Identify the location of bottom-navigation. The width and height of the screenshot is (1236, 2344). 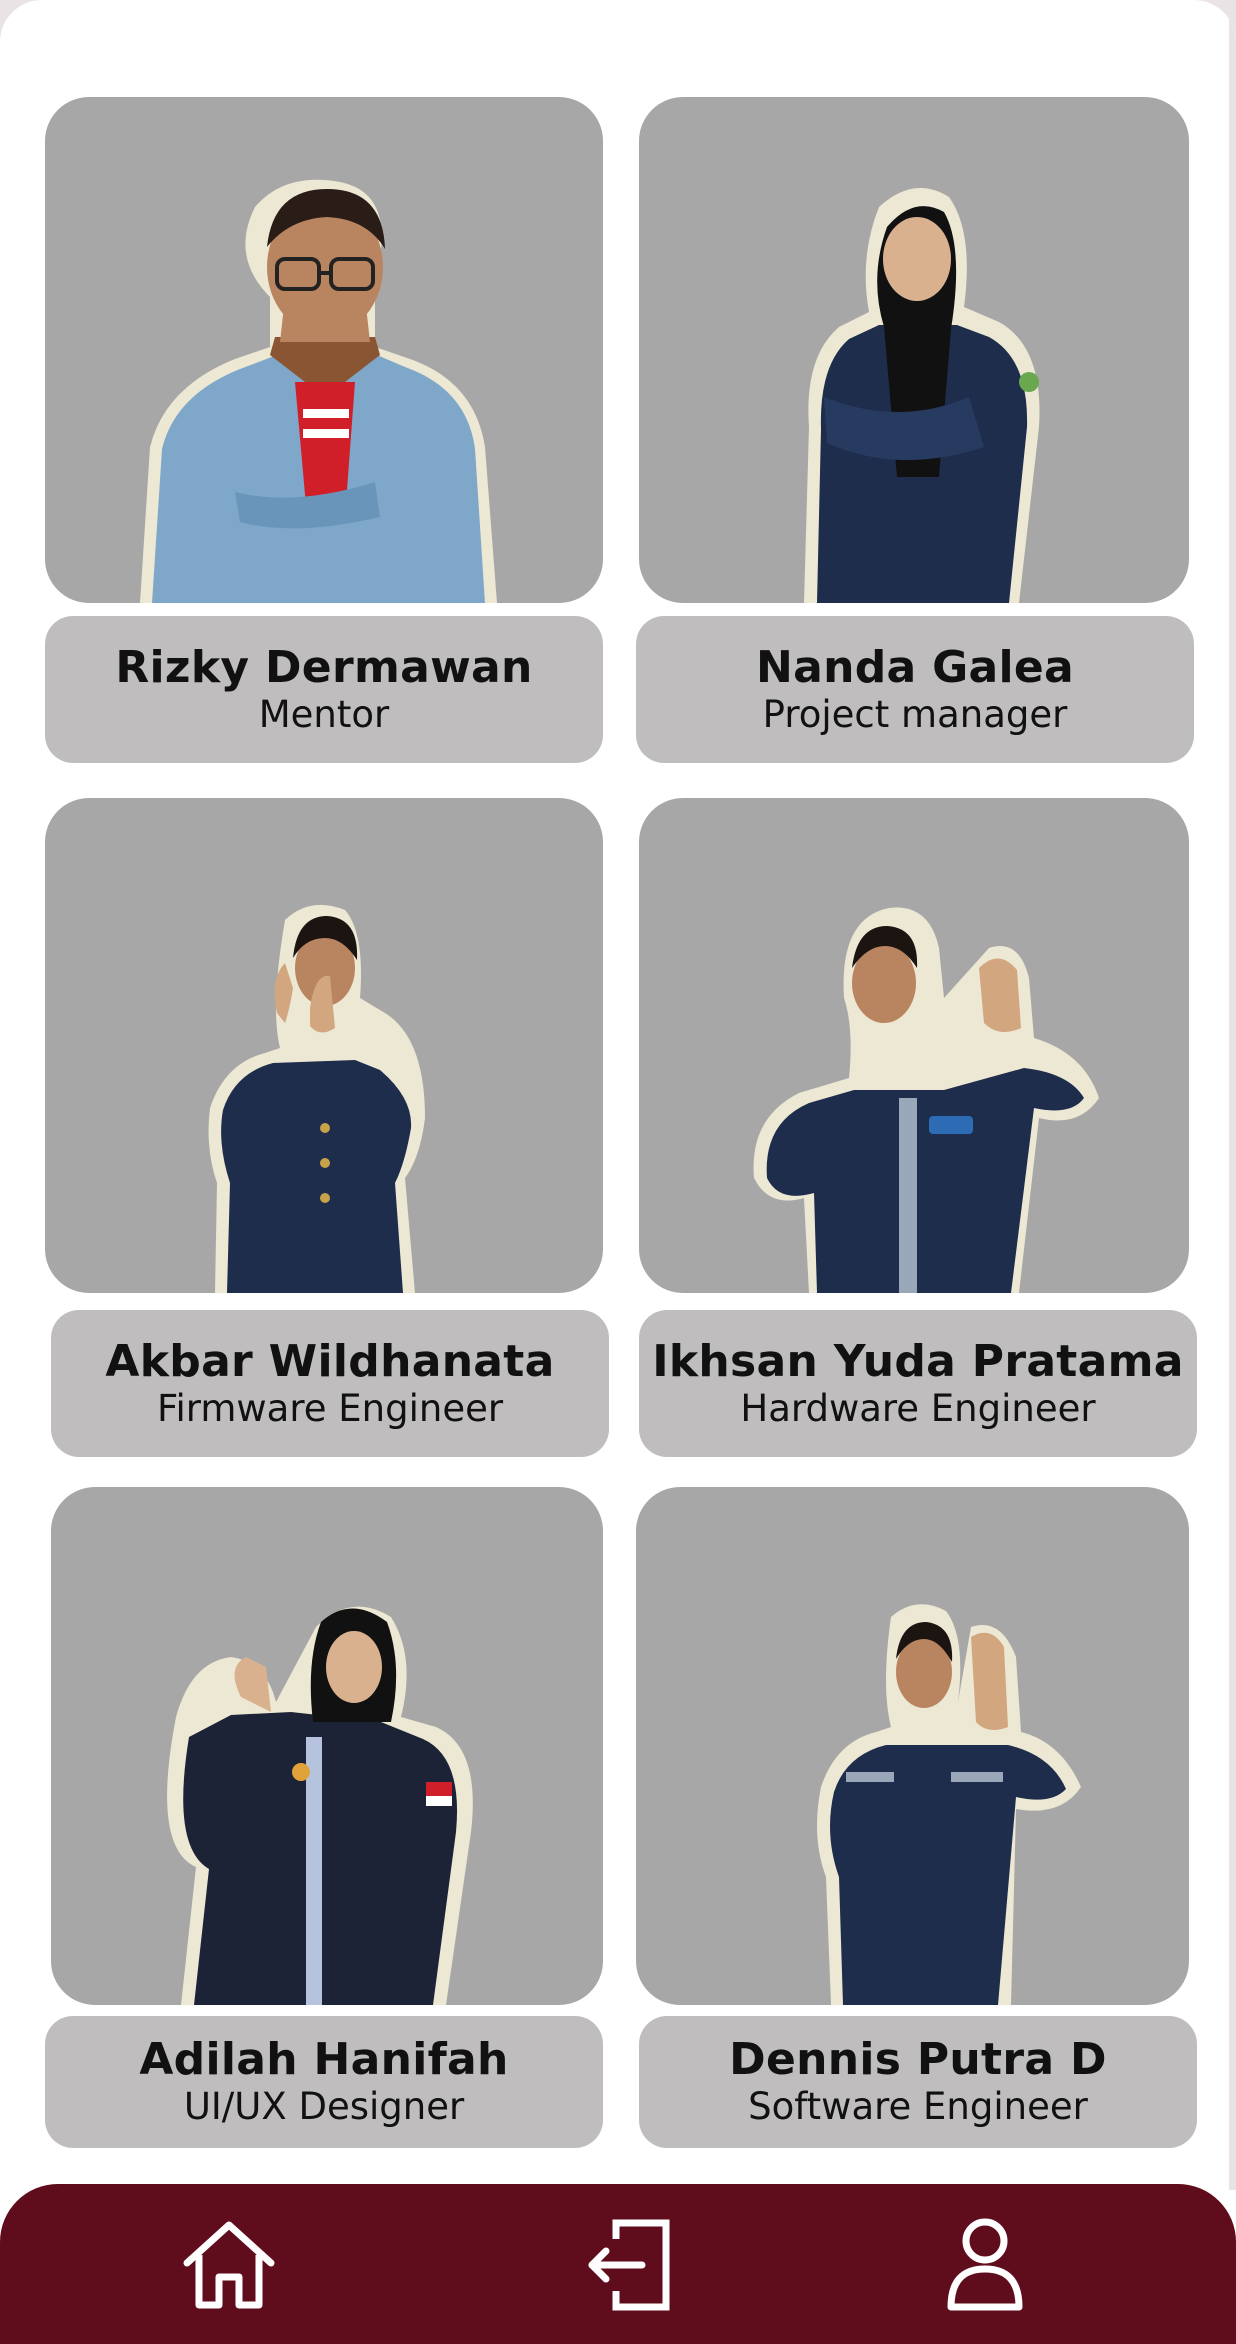
(618, 2264).